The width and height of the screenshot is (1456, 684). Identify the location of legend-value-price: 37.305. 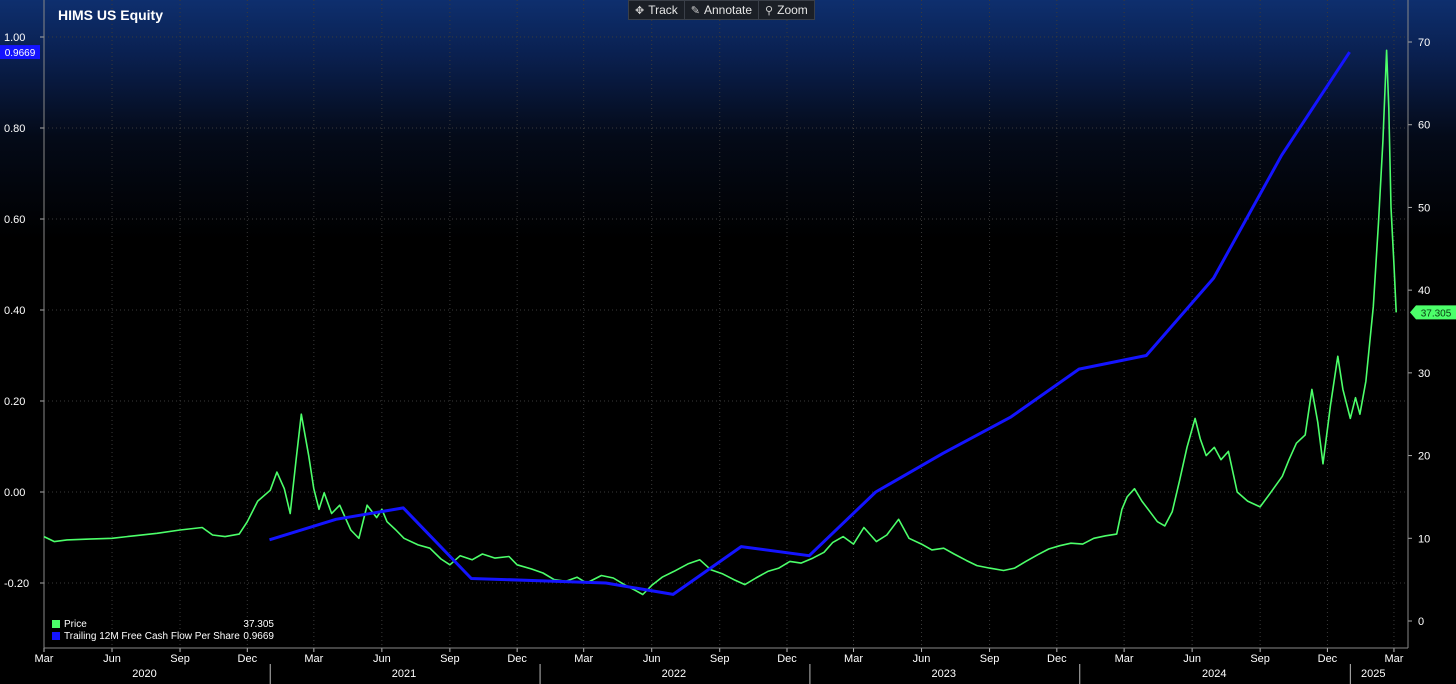
(258, 624).